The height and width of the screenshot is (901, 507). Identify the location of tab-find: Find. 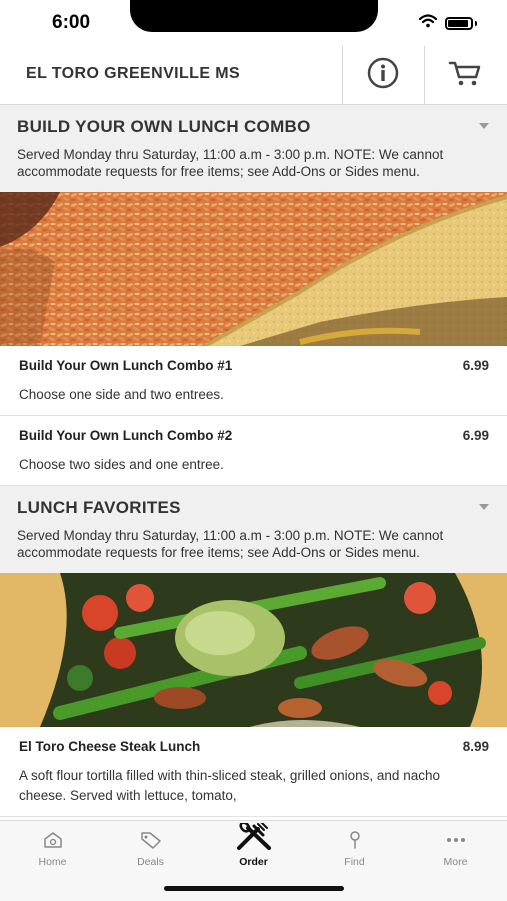
(354, 847).